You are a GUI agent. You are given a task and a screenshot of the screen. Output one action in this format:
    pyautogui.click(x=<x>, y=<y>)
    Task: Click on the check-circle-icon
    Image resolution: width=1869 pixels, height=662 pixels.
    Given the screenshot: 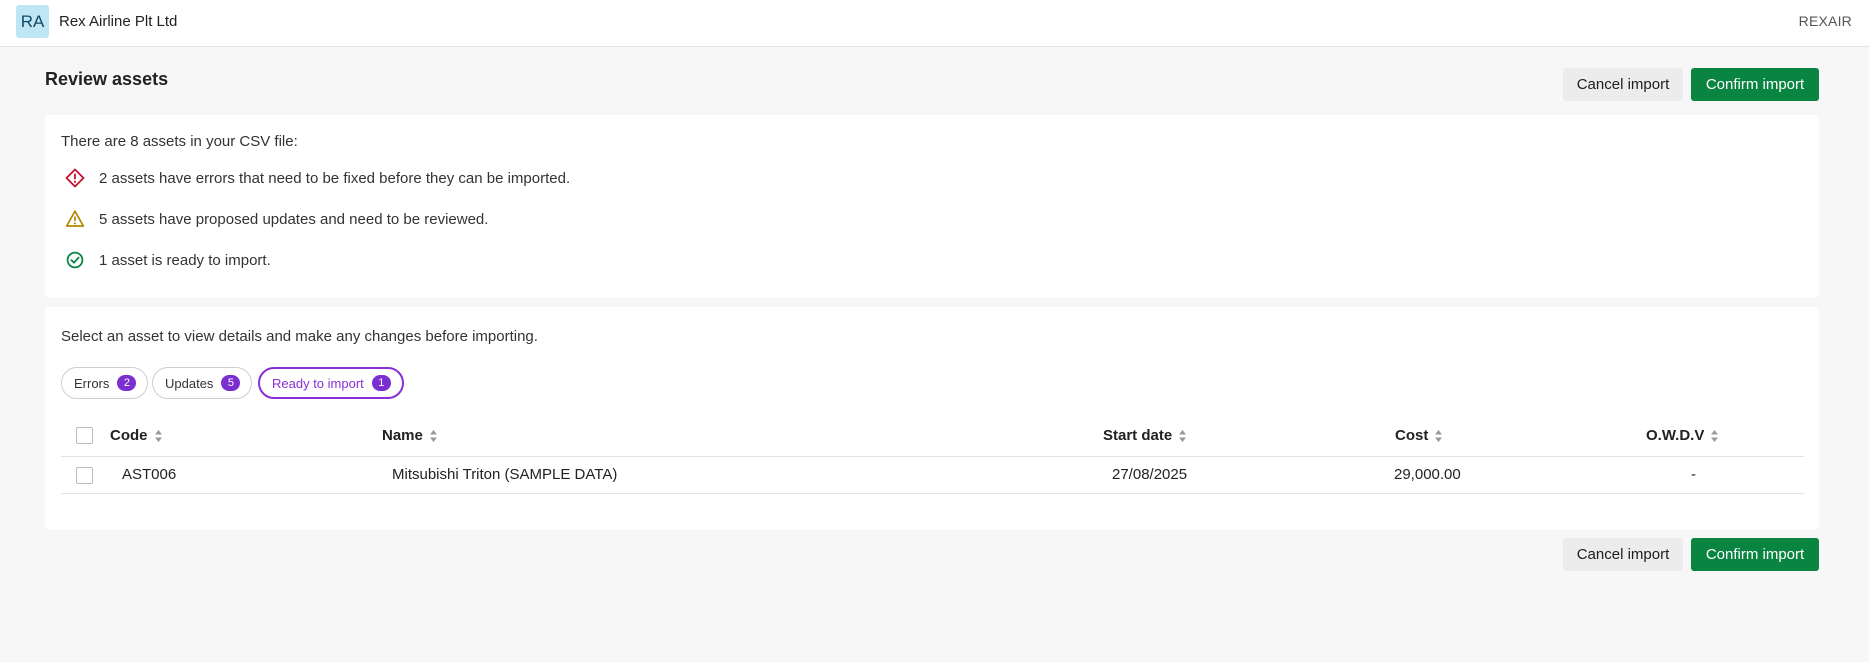 What is the action you would take?
    pyautogui.click(x=75, y=260)
    